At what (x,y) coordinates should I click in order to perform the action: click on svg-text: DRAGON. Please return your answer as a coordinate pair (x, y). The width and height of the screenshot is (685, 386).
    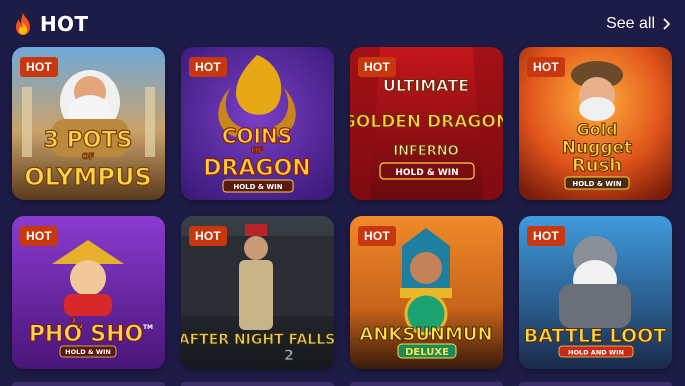
    Looking at the image, I should click on (256, 168).